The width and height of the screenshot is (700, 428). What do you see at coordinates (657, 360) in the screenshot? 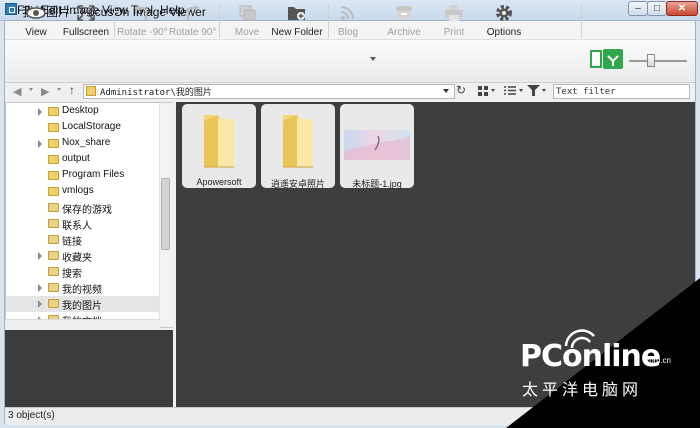
I see `watermark-domain: .com.cn` at bounding box center [657, 360].